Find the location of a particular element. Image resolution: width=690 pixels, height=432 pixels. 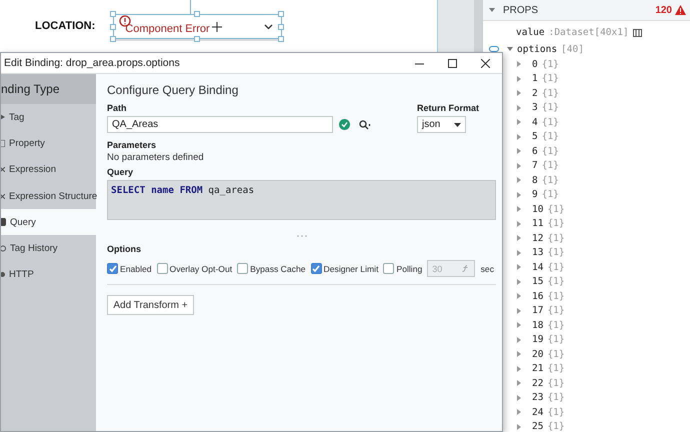

dataset-icon is located at coordinates (637, 32).